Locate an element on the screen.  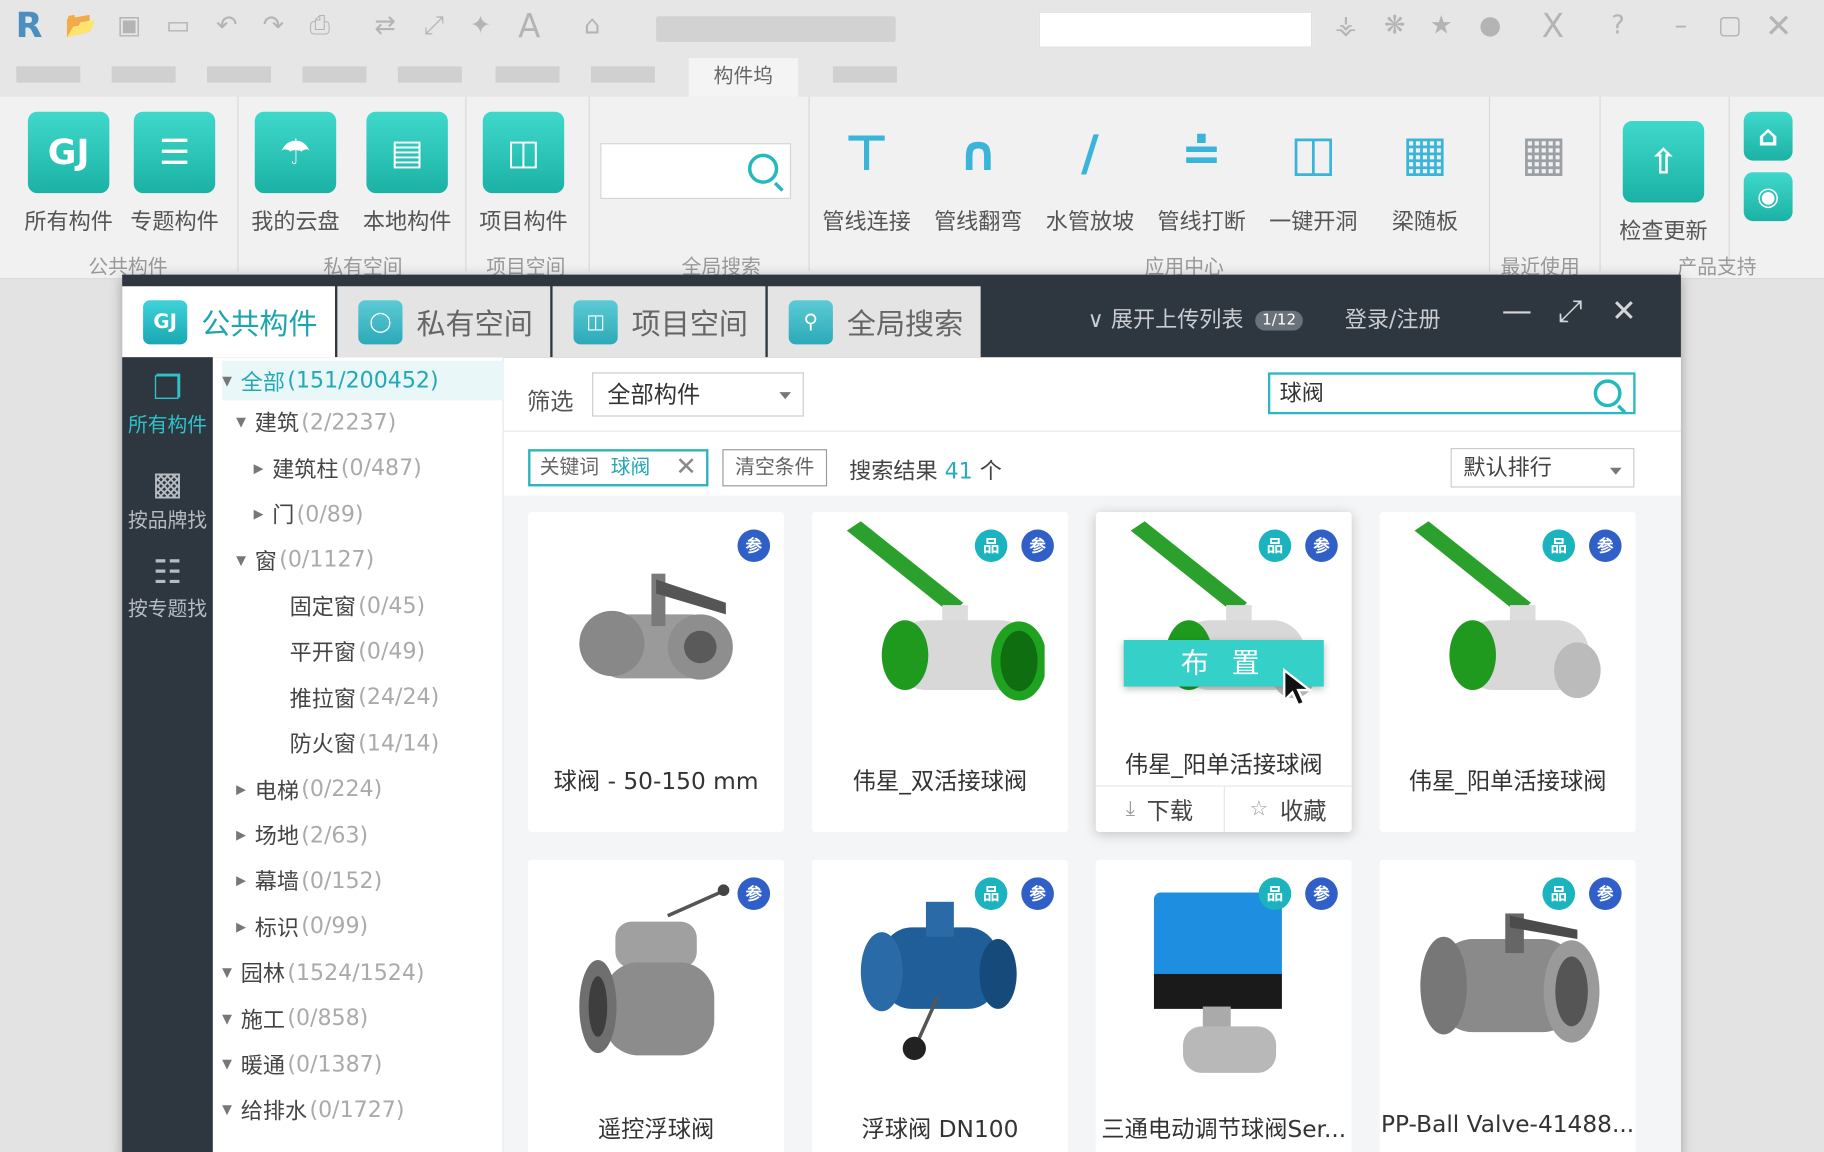
local-components-button: ▤ 本地构件 is located at coordinates (407, 172).